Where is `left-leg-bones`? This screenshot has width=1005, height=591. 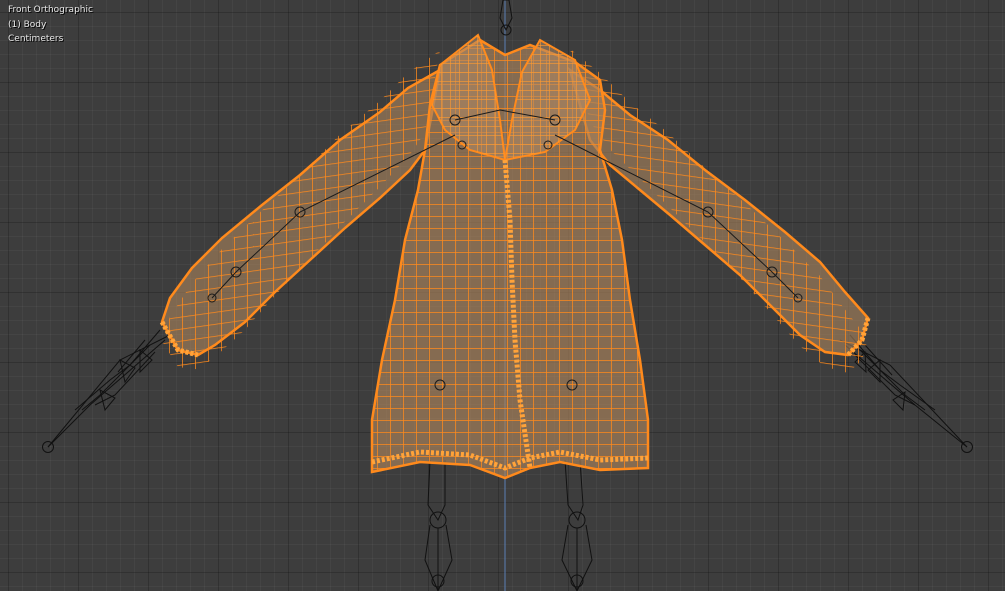
left-leg-bones is located at coordinates (438, 525).